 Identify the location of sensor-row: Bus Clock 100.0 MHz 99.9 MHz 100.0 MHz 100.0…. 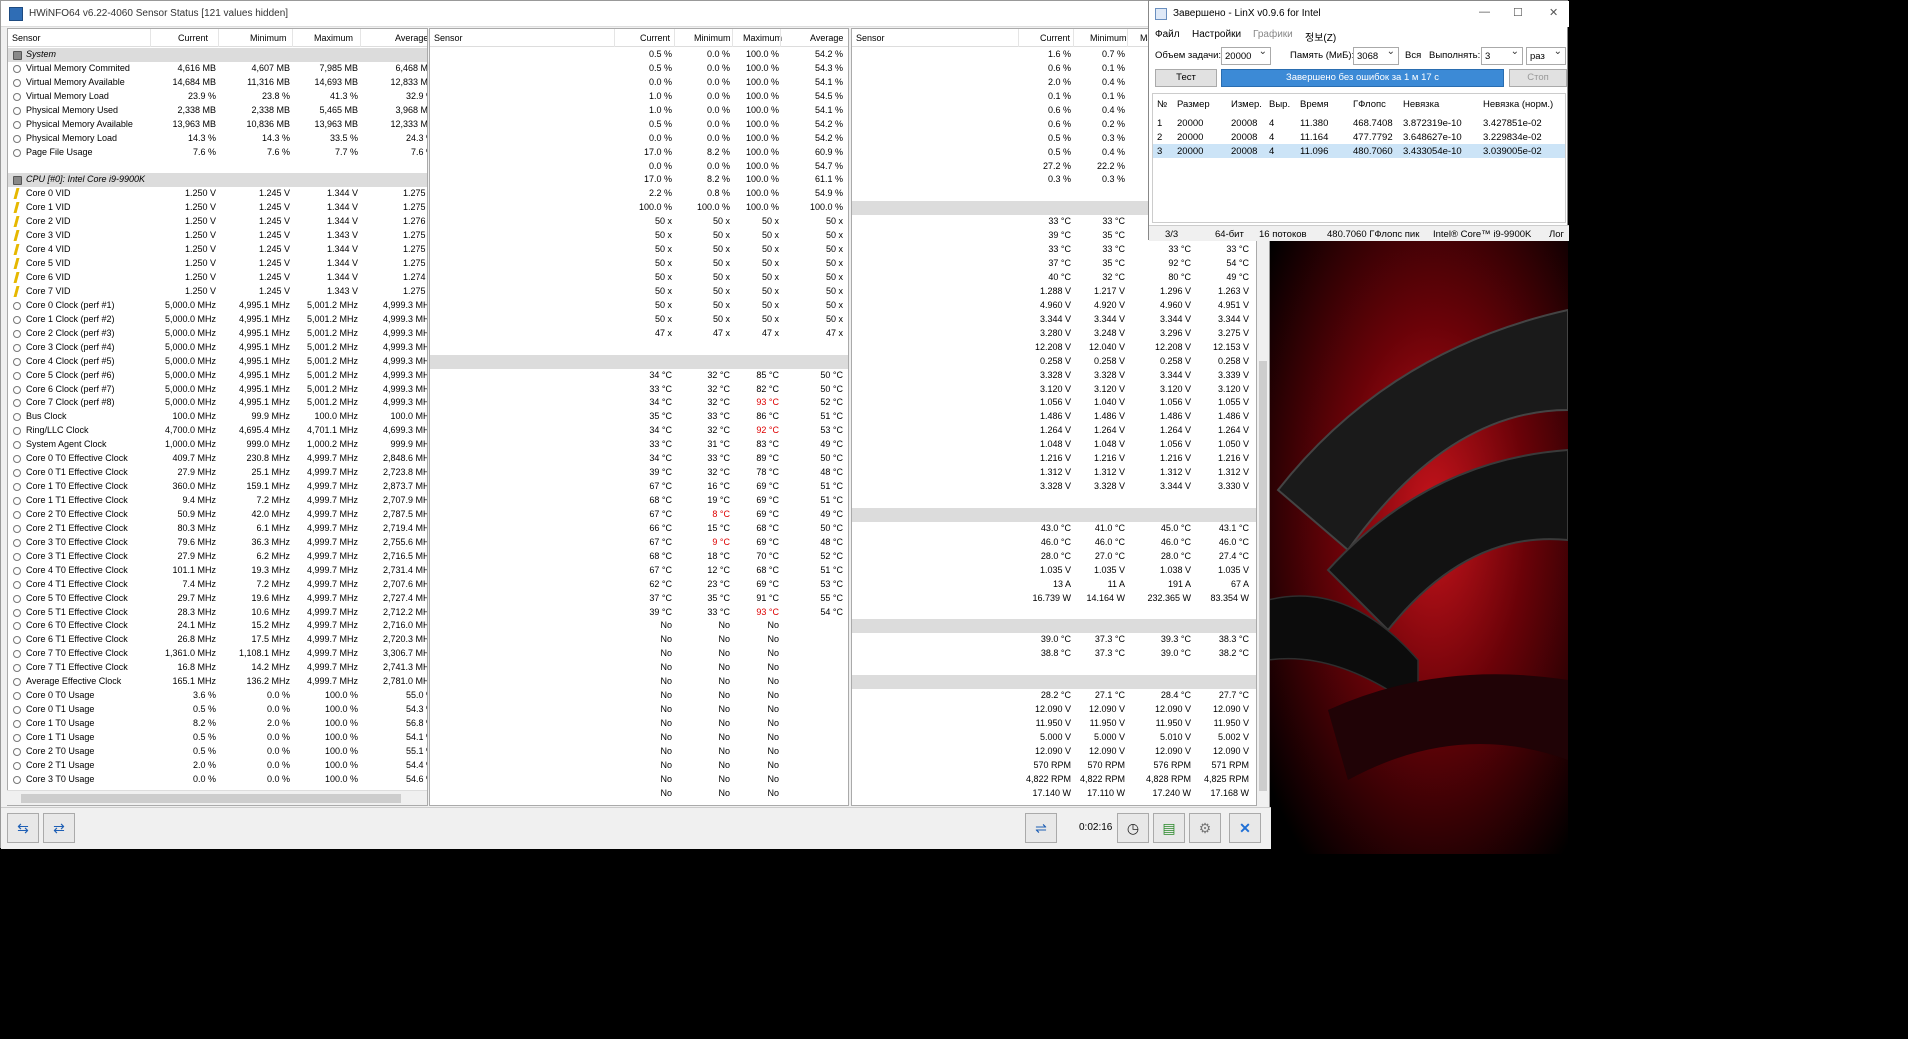
(217, 417).